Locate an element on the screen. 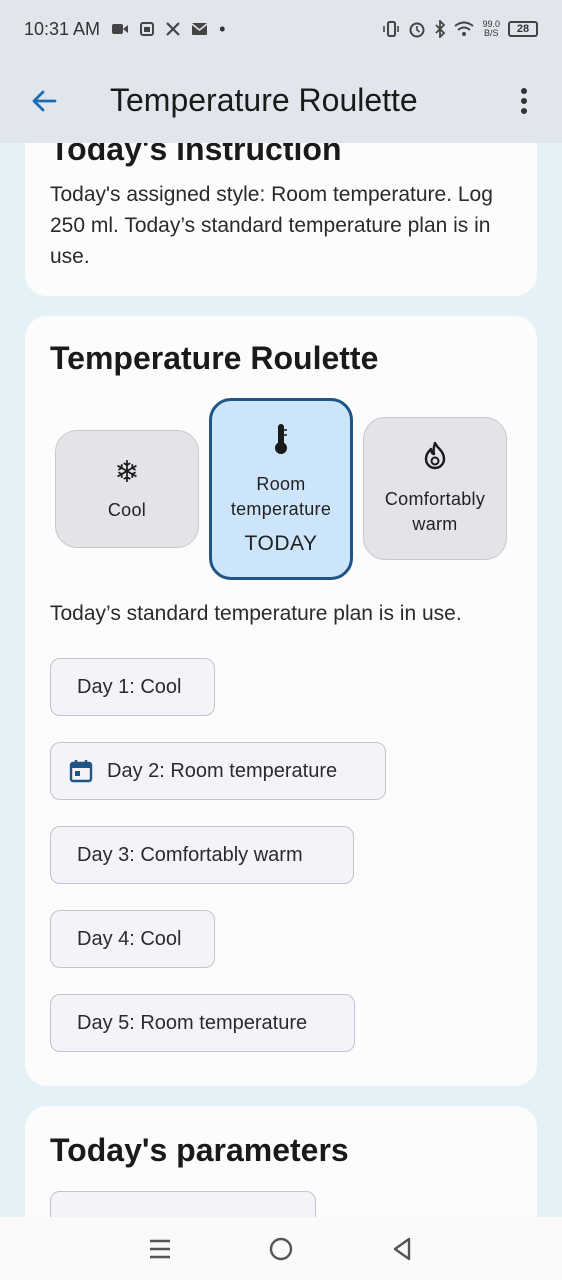 This screenshot has width=562, height=1280. status-time: 10:31 AM is located at coordinates (62, 28).